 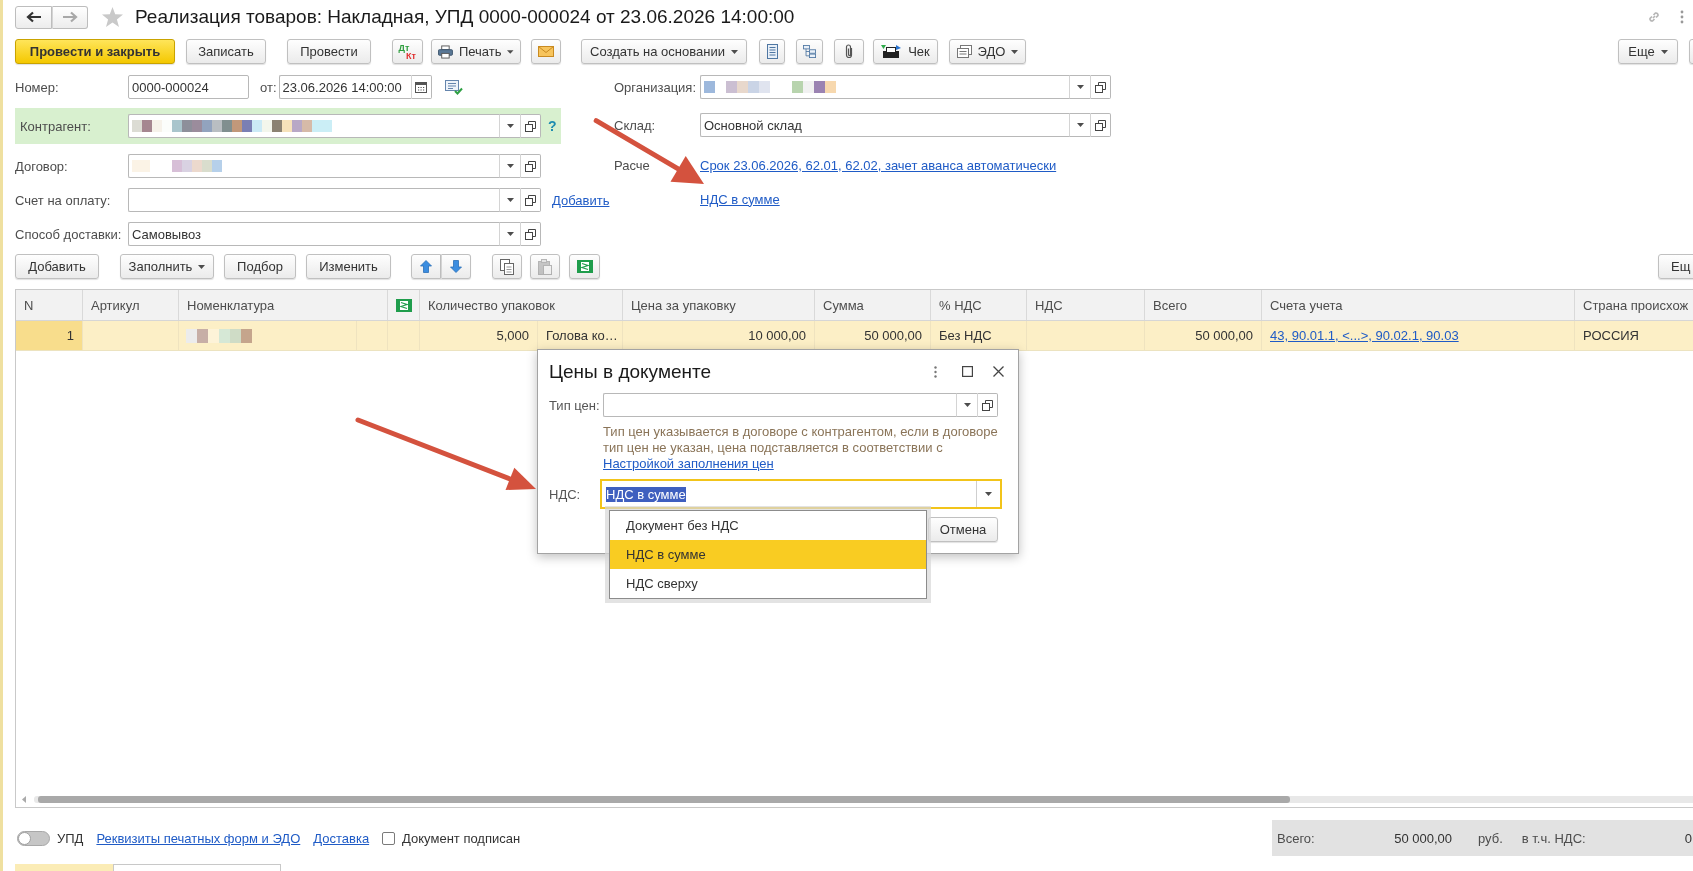 What do you see at coordinates (664, 51) in the screenshot?
I see `create-based-on-button: Создать на основании` at bounding box center [664, 51].